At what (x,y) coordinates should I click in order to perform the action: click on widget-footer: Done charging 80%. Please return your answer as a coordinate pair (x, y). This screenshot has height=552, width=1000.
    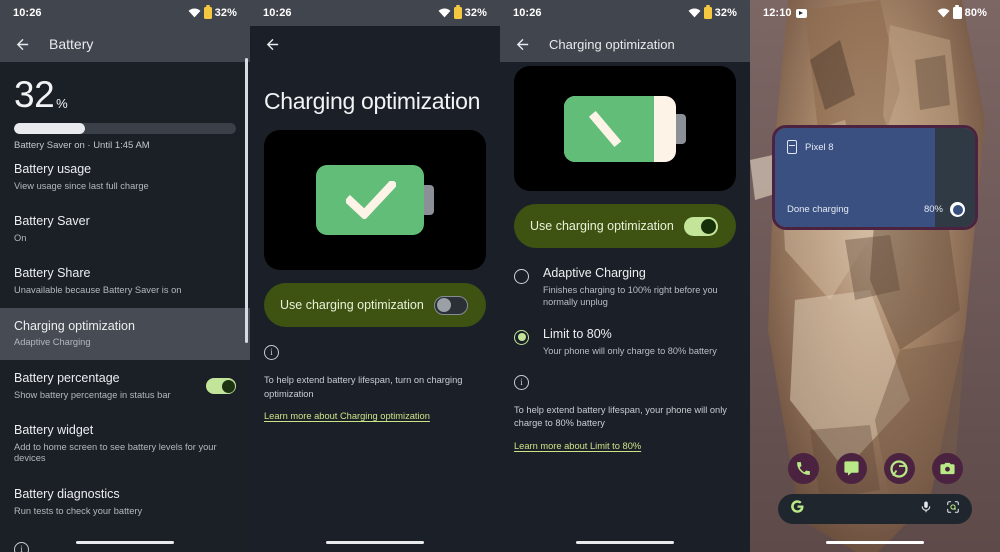
    Looking at the image, I should click on (876, 209).